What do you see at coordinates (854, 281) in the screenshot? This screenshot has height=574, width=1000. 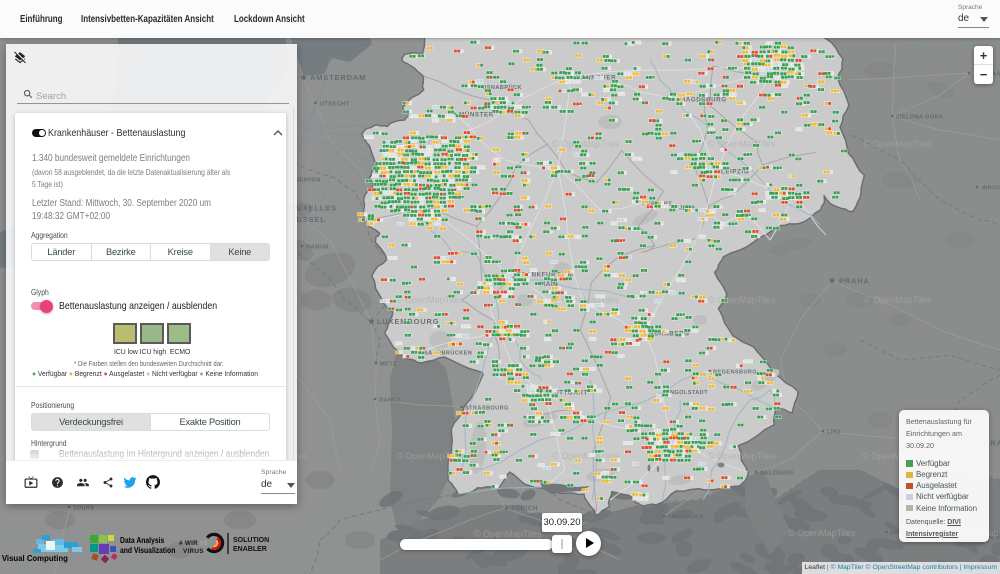 I see `svg-text: PRAHA` at bounding box center [854, 281].